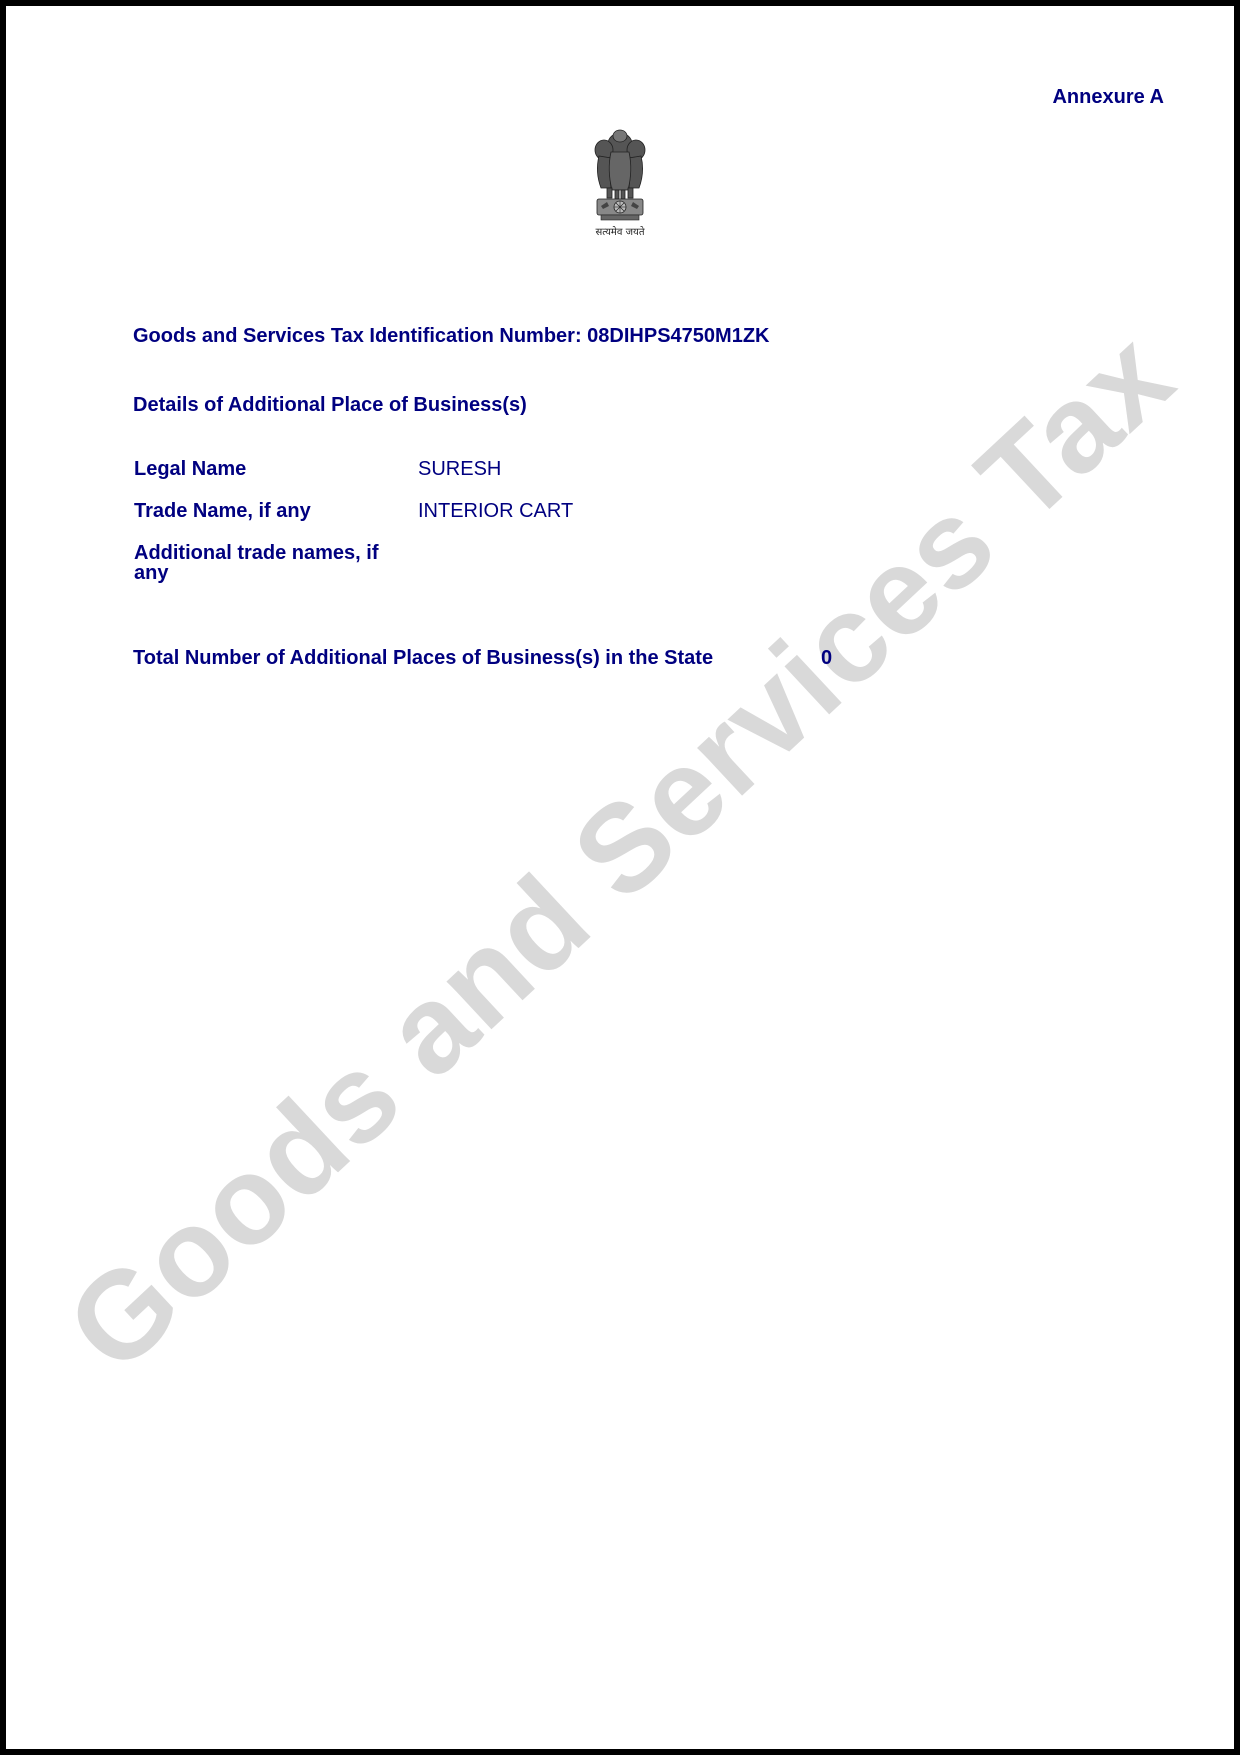 Image resolution: width=1240 pixels, height=1755 pixels. Describe the element at coordinates (620, 183) in the screenshot. I see `national-emblem-icon: सत्यमेव जयते` at that location.